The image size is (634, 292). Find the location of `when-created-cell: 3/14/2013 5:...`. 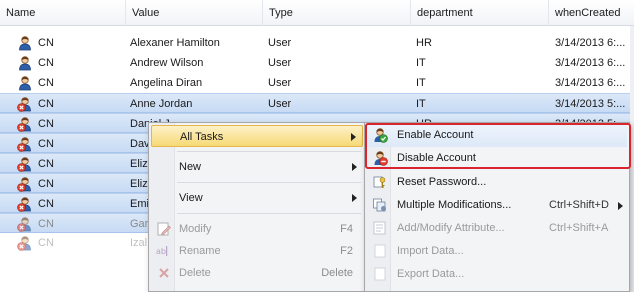

when-created-cell: 3/14/2013 5:... is located at coordinates (590, 104).